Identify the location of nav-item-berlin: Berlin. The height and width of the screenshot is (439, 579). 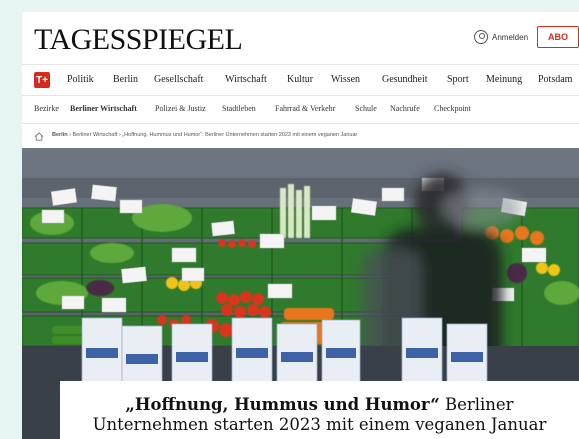
(125, 79).